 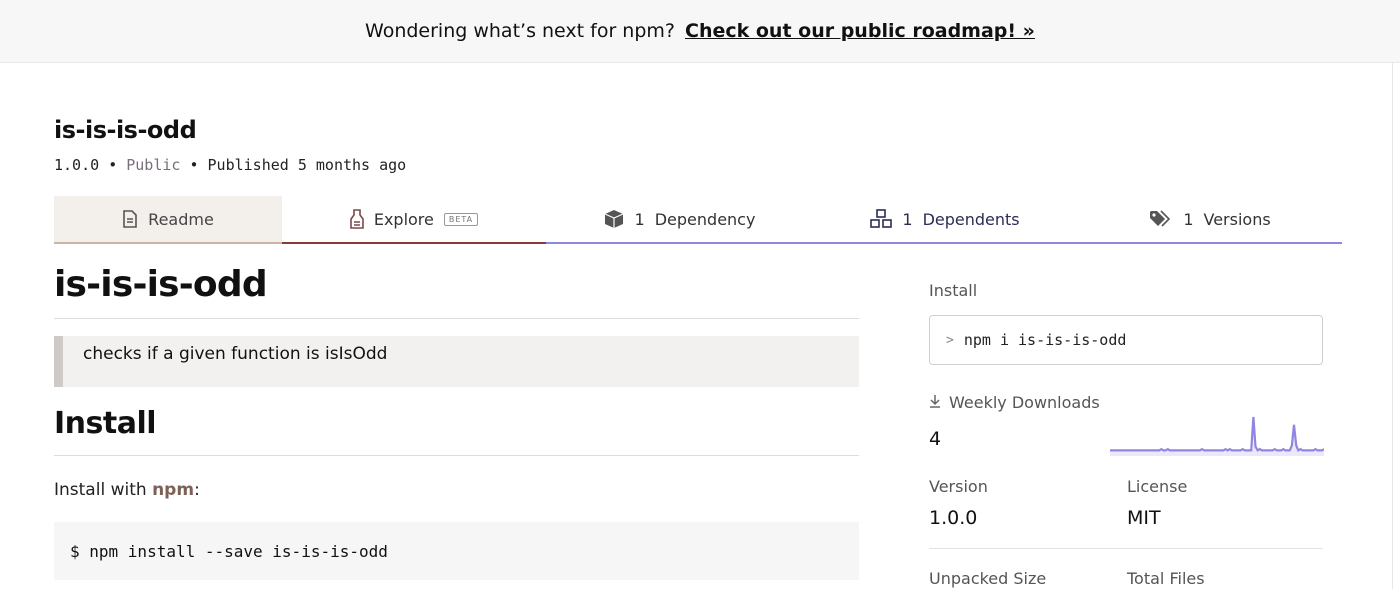 What do you see at coordinates (1392, 325) in the screenshot?
I see `scrollbar-track` at bounding box center [1392, 325].